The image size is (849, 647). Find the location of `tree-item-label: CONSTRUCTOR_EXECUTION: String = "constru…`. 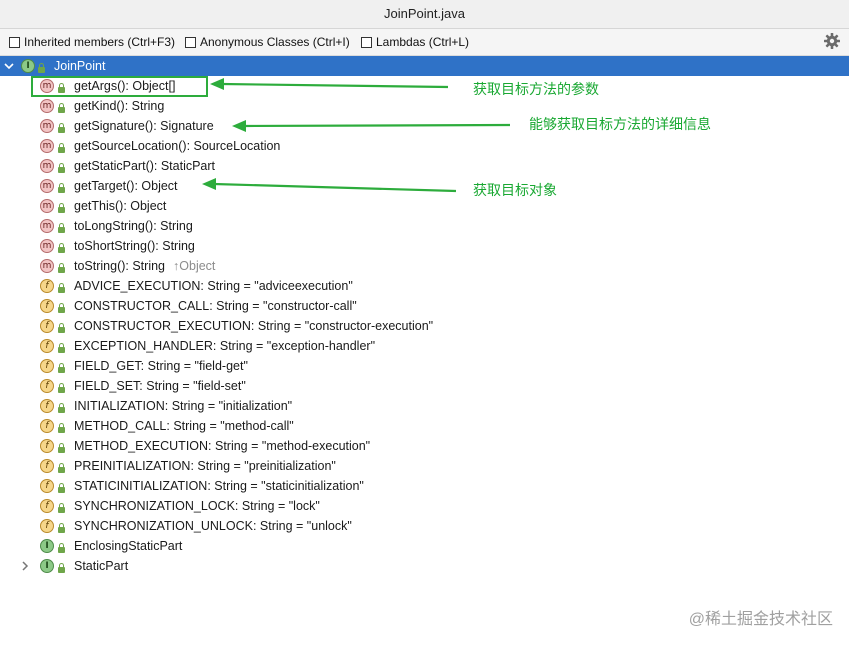

tree-item-label: CONSTRUCTOR_EXECUTION: String = "constru… is located at coordinates (254, 326).